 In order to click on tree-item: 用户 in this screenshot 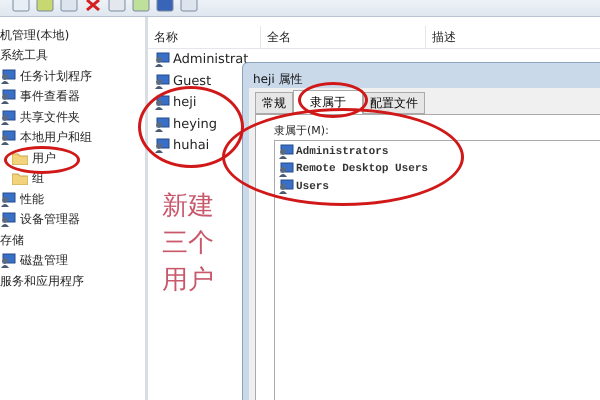, I will do `click(44, 158)`.